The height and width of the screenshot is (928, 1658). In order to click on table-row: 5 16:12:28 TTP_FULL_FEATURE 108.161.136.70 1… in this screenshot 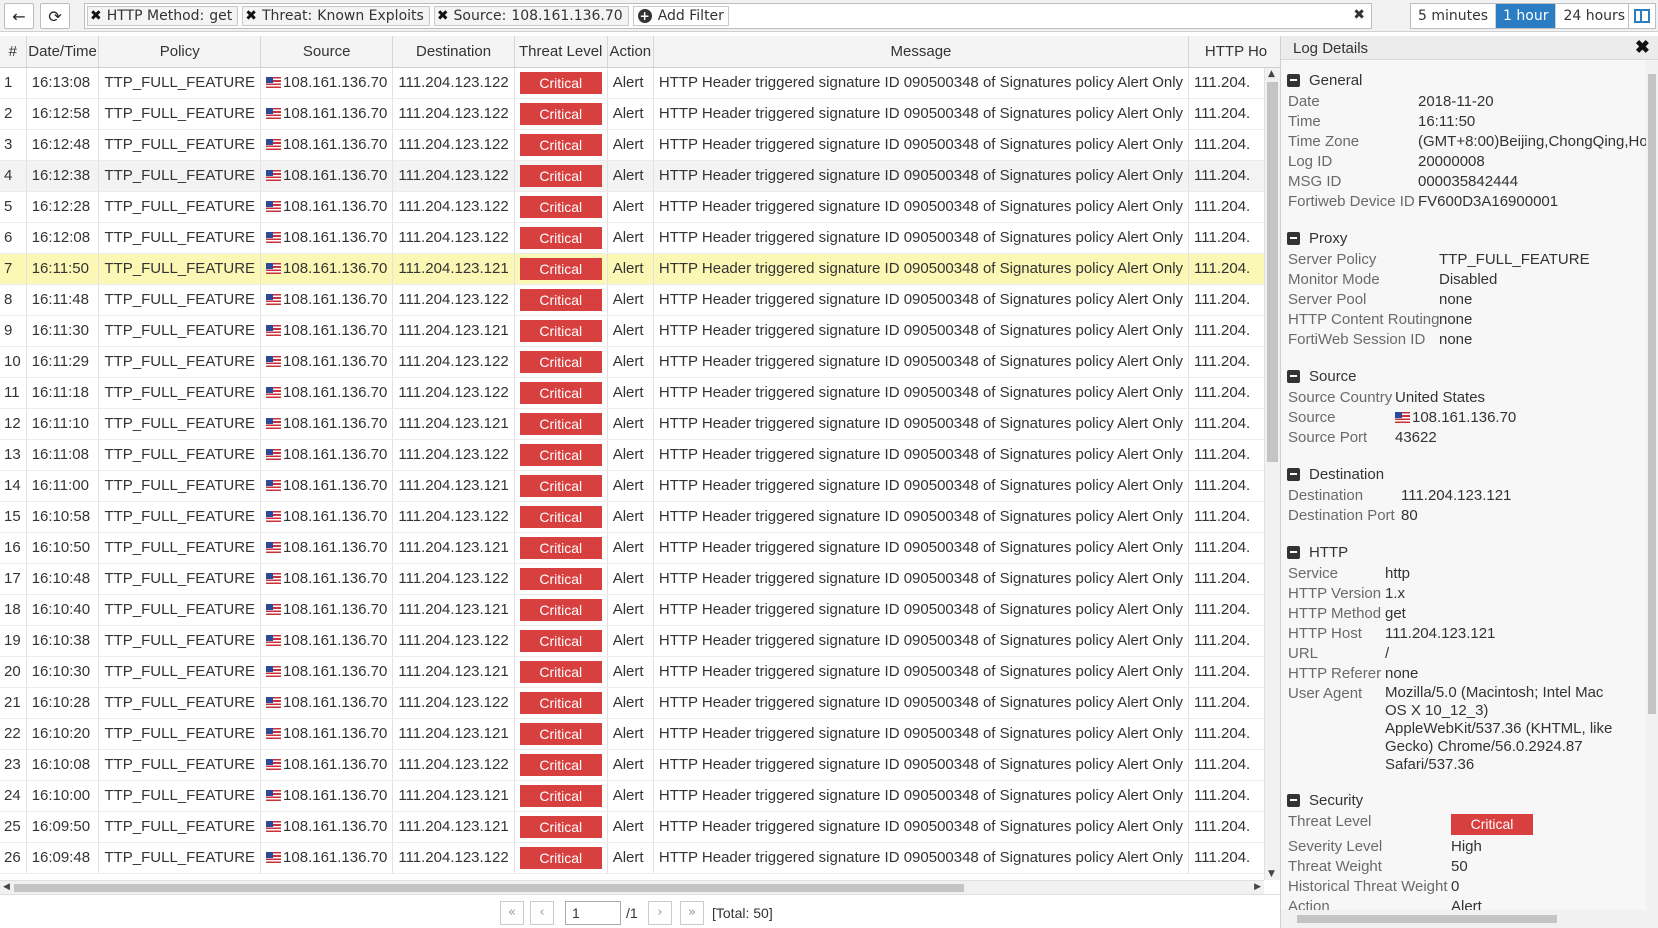, I will do `click(642, 207)`.